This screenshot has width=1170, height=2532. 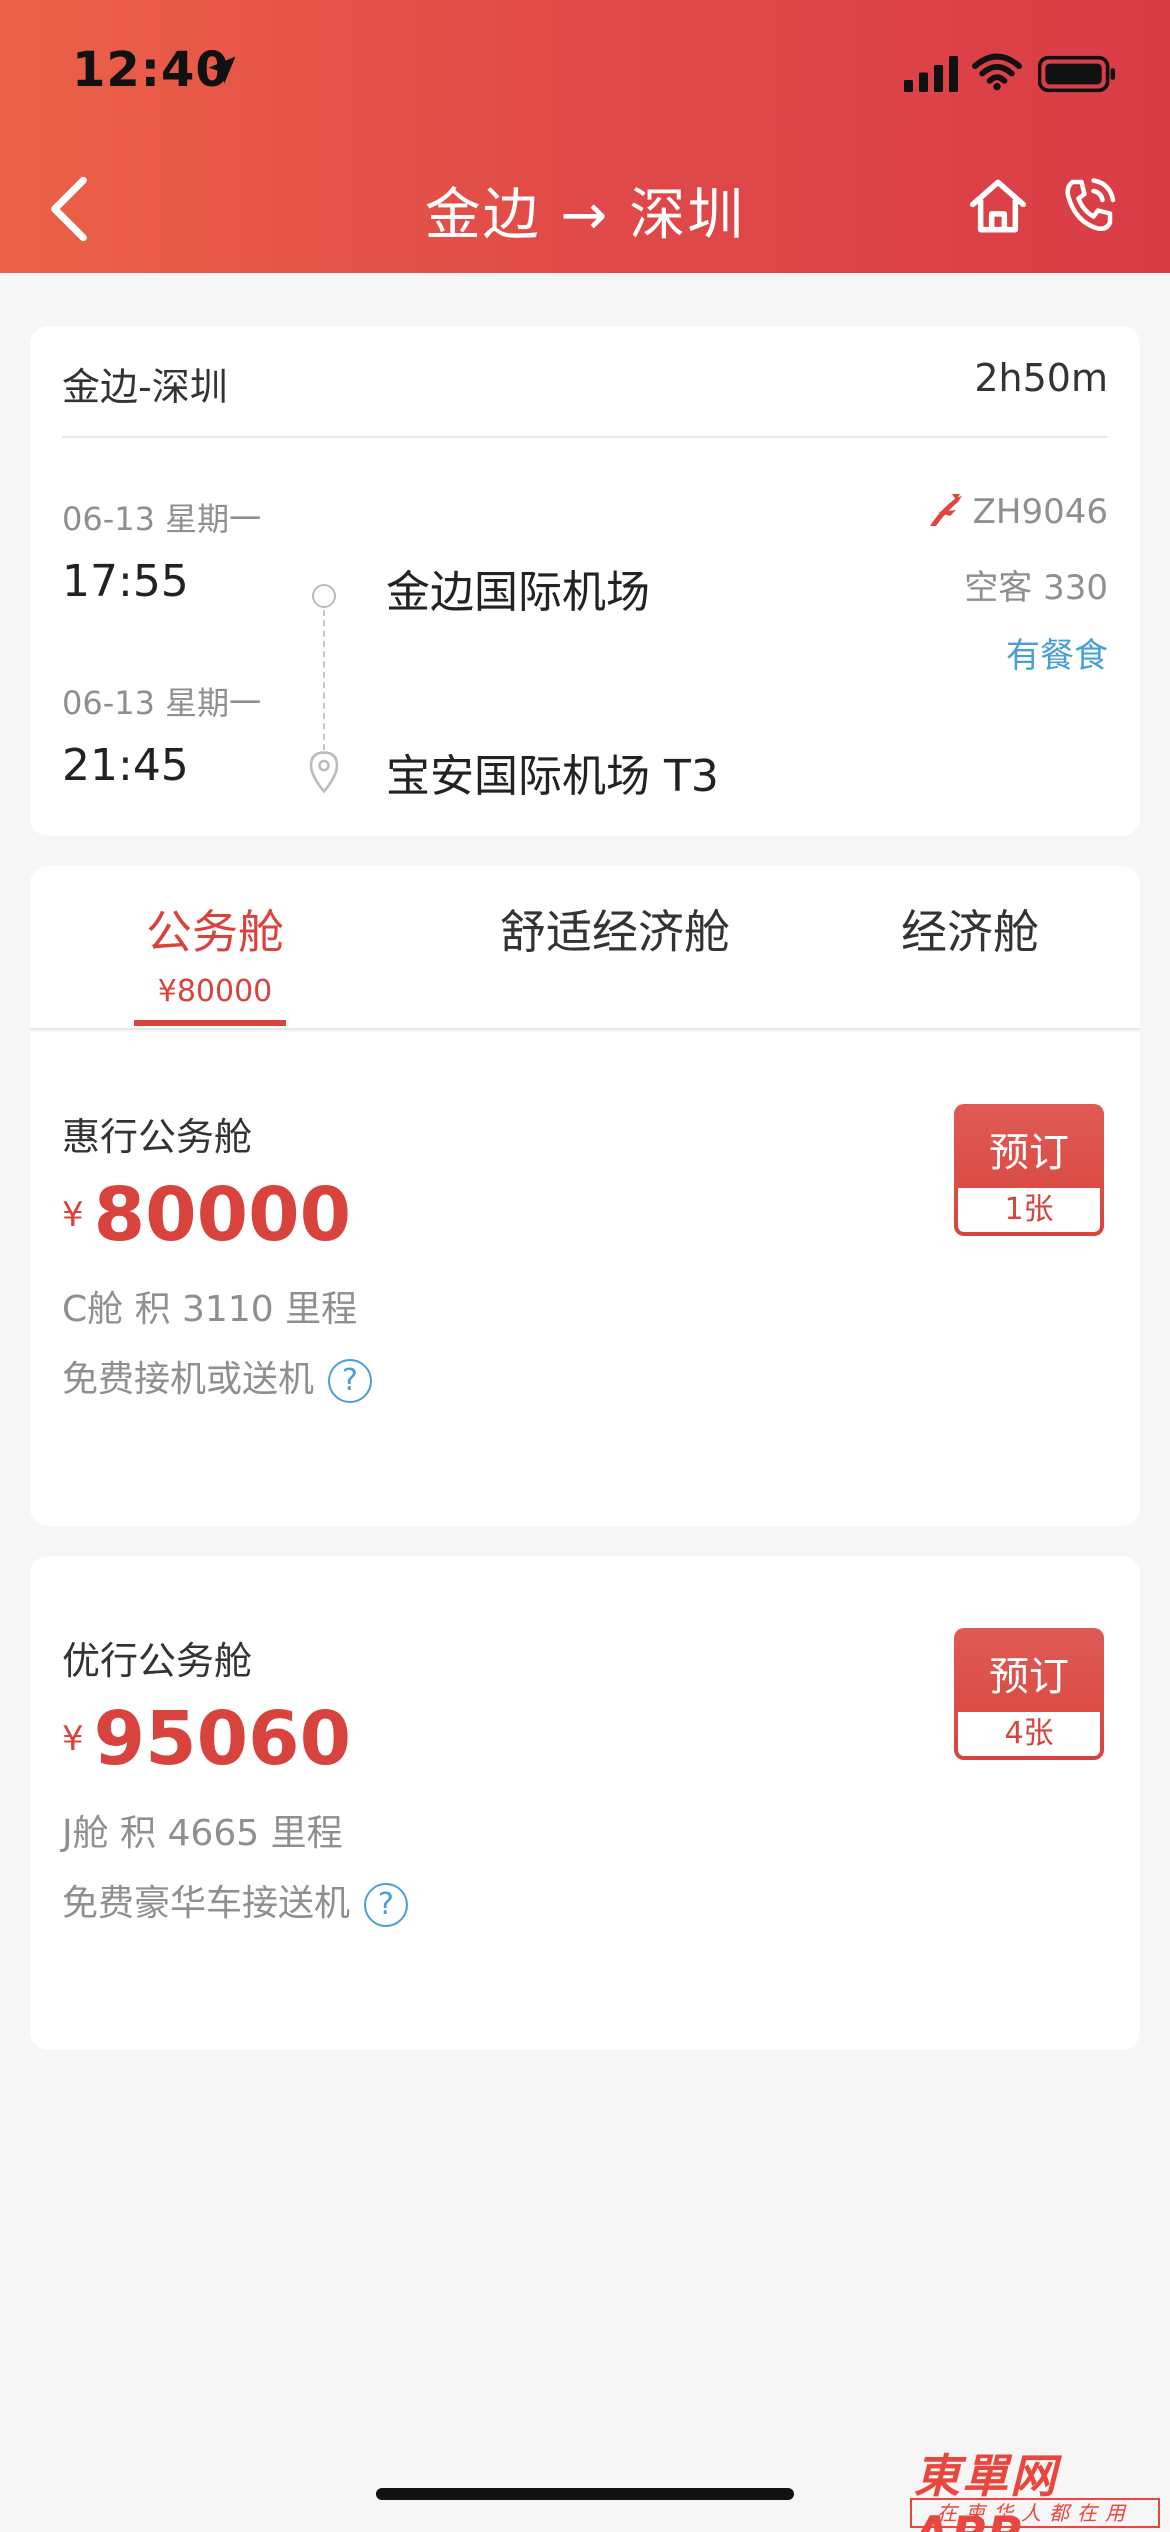 What do you see at coordinates (145, 387) in the screenshot?
I see `route-label: 金边-深圳` at bounding box center [145, 387].